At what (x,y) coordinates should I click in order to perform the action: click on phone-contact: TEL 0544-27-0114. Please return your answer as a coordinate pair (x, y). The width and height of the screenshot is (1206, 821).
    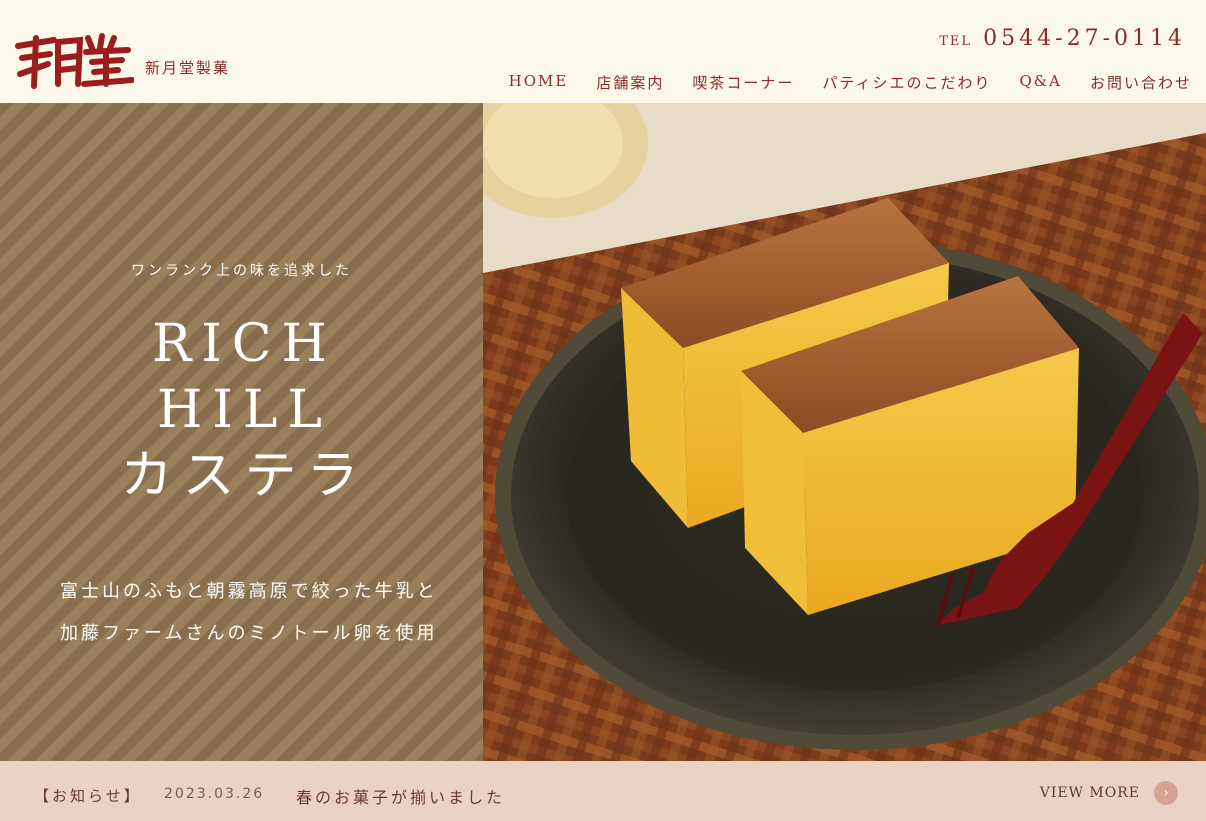
    Looking at the image, I should click on (1062, 38).